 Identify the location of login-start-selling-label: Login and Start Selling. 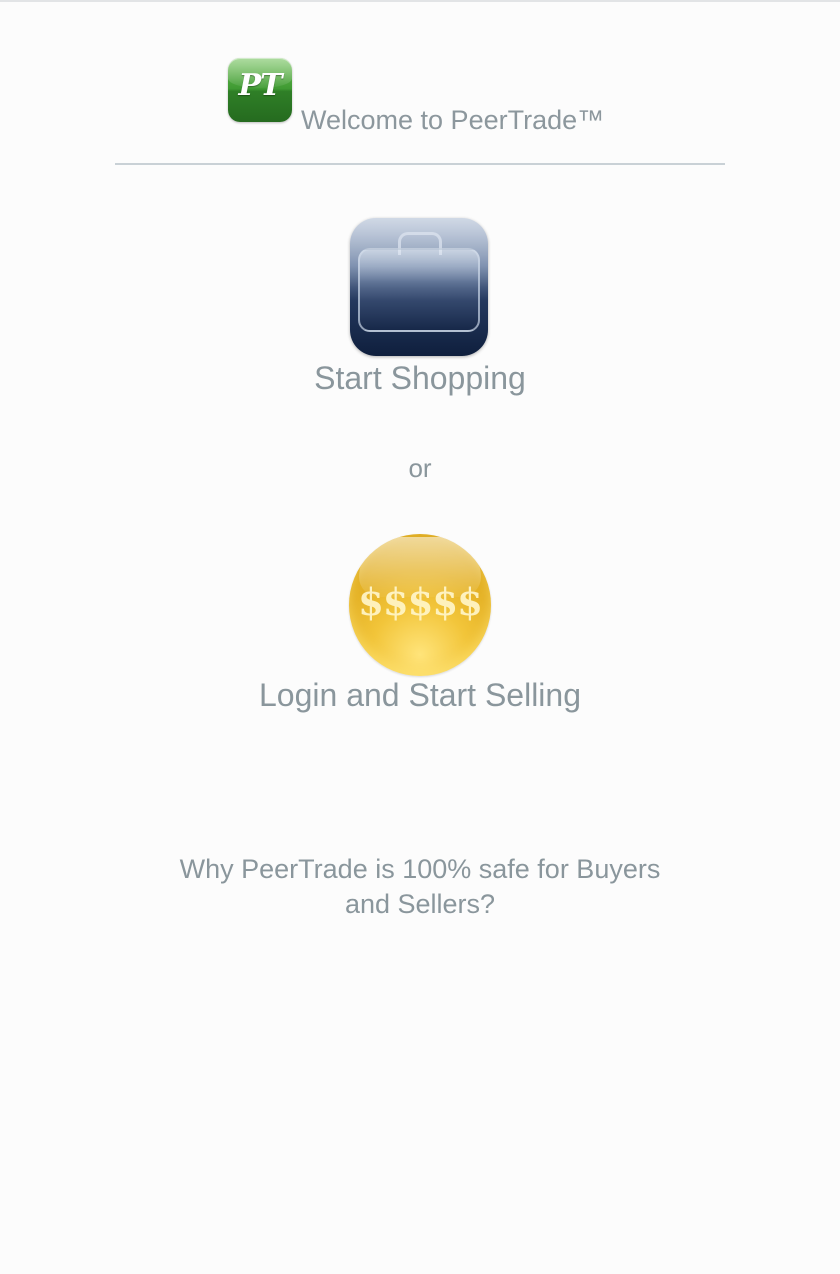
(420, 695).